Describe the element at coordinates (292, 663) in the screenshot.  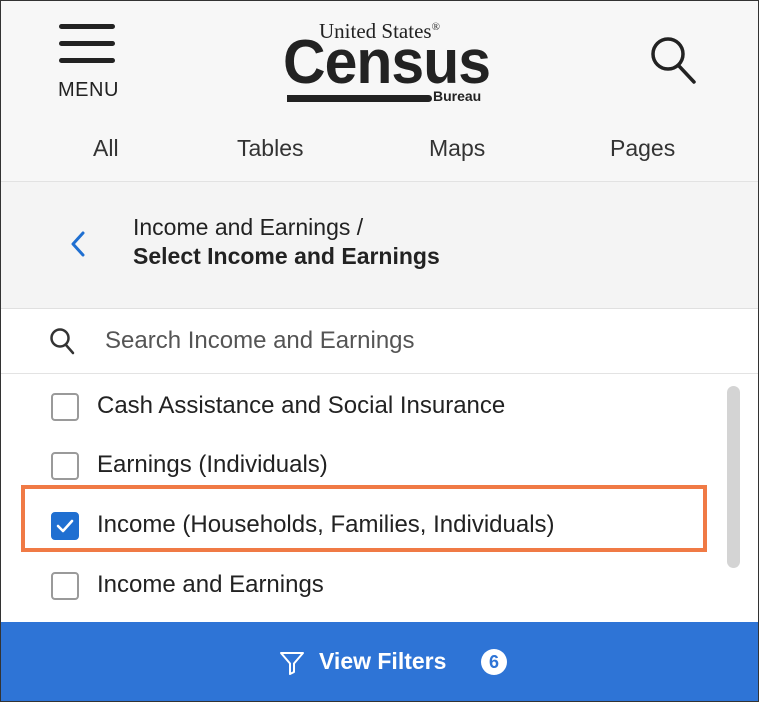
I see `funnel-icon` at that location.